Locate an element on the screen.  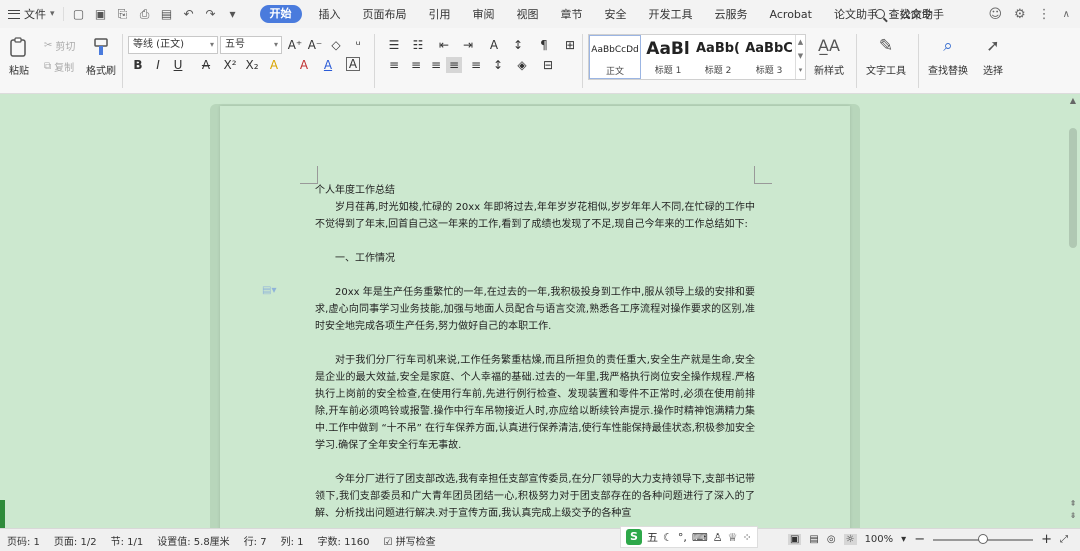
clear-format-icon: ◇ is located at coordinates (336, 45).